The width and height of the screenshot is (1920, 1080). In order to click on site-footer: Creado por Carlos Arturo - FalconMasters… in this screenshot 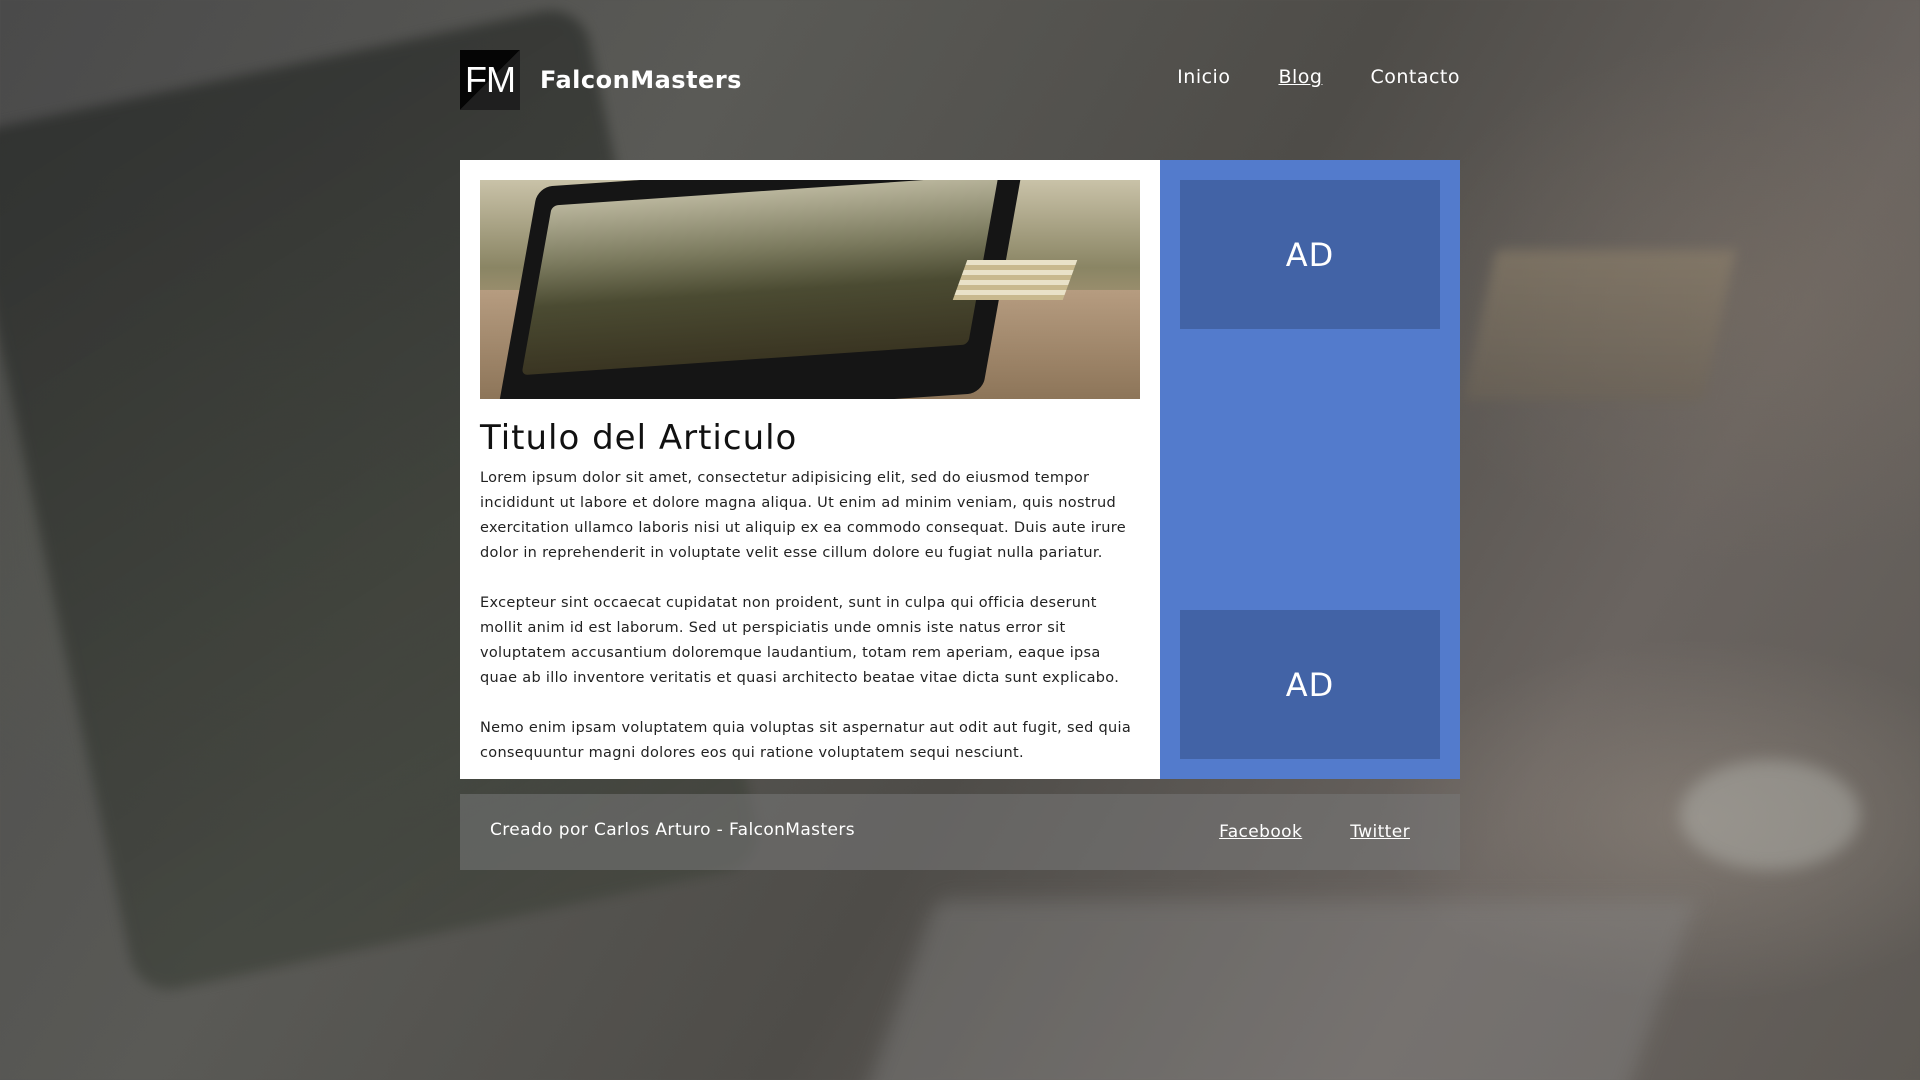, I will do `click(960, 832)`.